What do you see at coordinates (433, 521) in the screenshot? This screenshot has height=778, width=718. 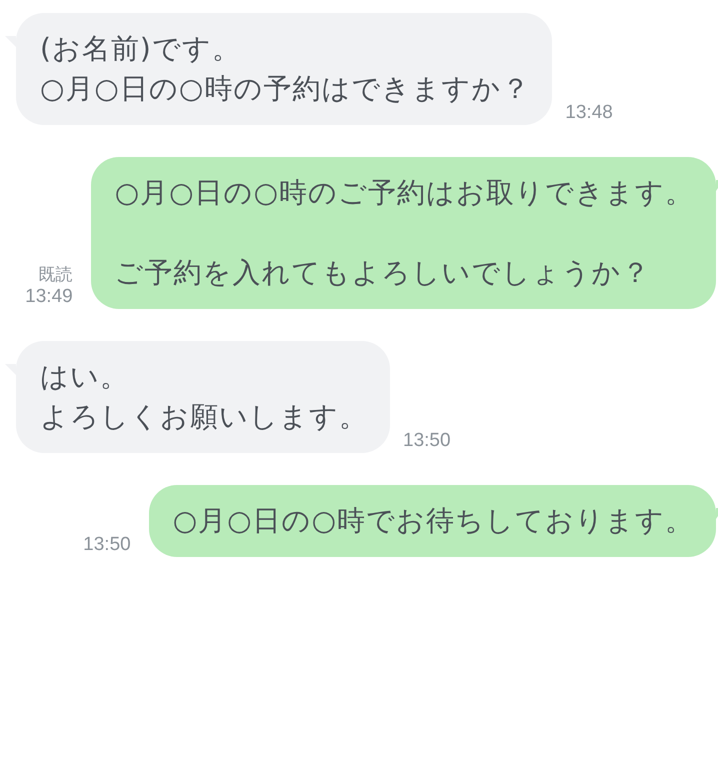 I see `message-text: ○月○日の○時でお待ちしております。` at bounding box center [433, 521].